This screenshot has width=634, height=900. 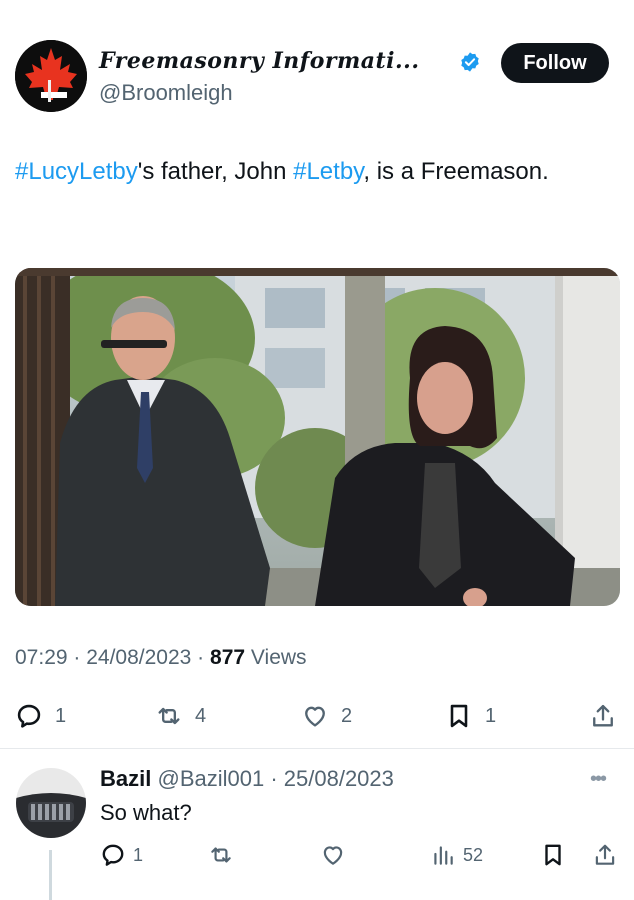 I want to click on reply-action-bar: 1 52, so click(x=360, y=855).